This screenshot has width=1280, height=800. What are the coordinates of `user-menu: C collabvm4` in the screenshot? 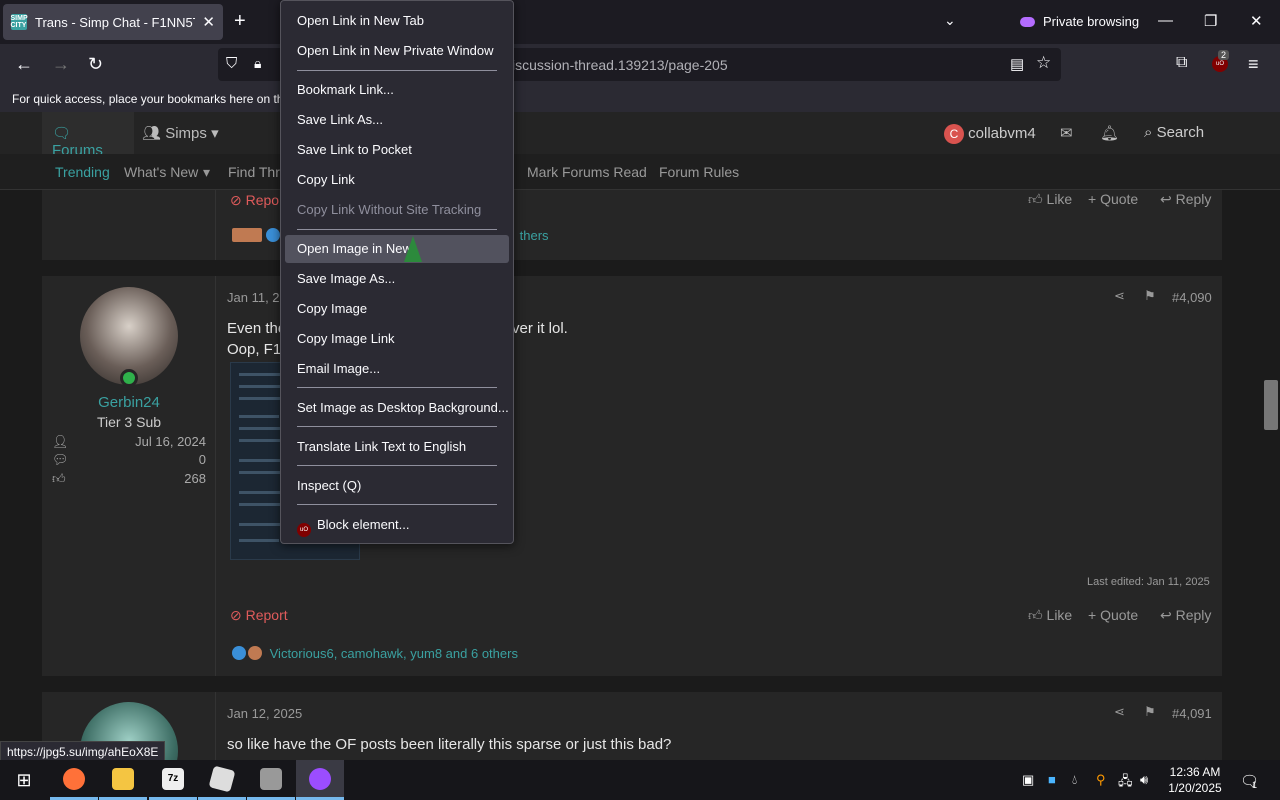 It's located at (990, 134).